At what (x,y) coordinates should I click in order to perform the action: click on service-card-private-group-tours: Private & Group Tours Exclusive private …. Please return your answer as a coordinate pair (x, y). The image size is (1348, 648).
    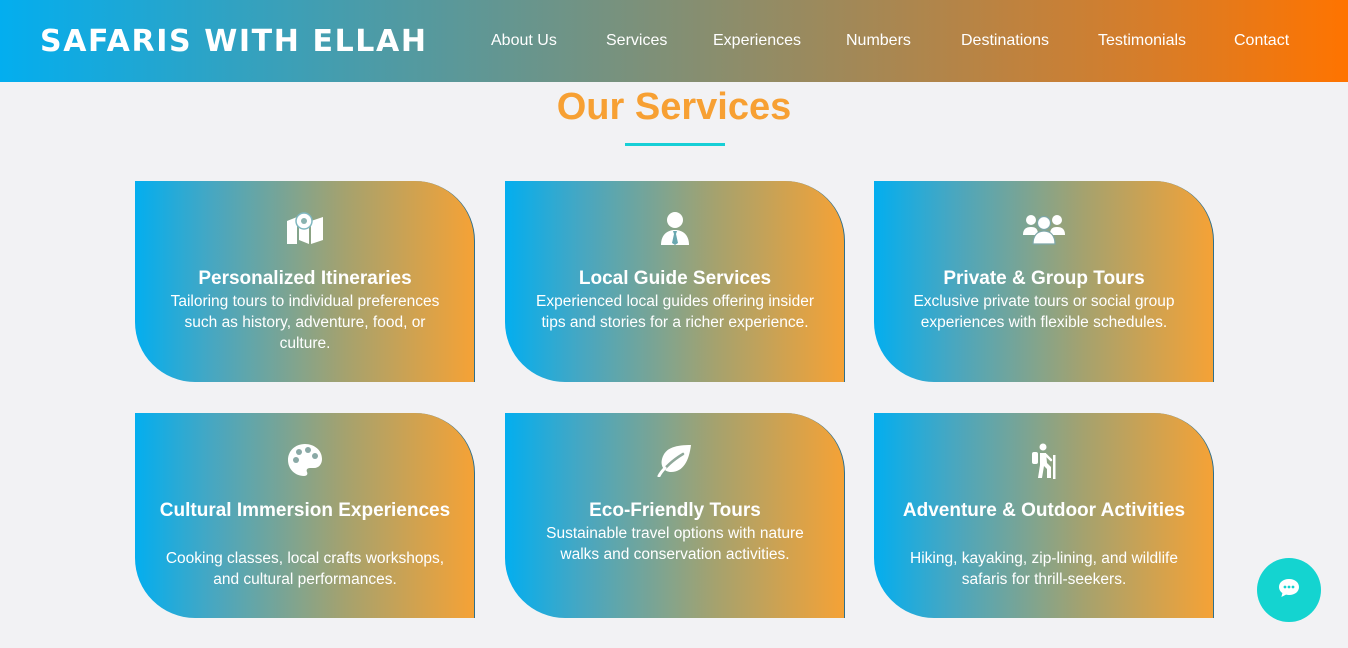
    Looking at the image, I should click on (1044, 281).